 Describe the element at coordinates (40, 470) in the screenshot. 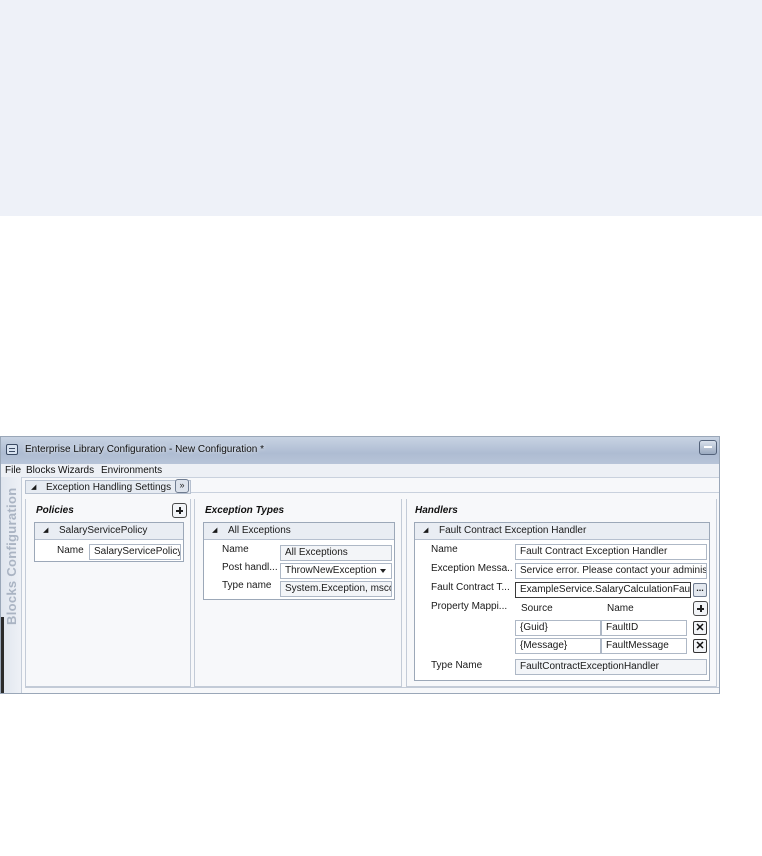

I see `menu-blocks: Blocks` at that location.